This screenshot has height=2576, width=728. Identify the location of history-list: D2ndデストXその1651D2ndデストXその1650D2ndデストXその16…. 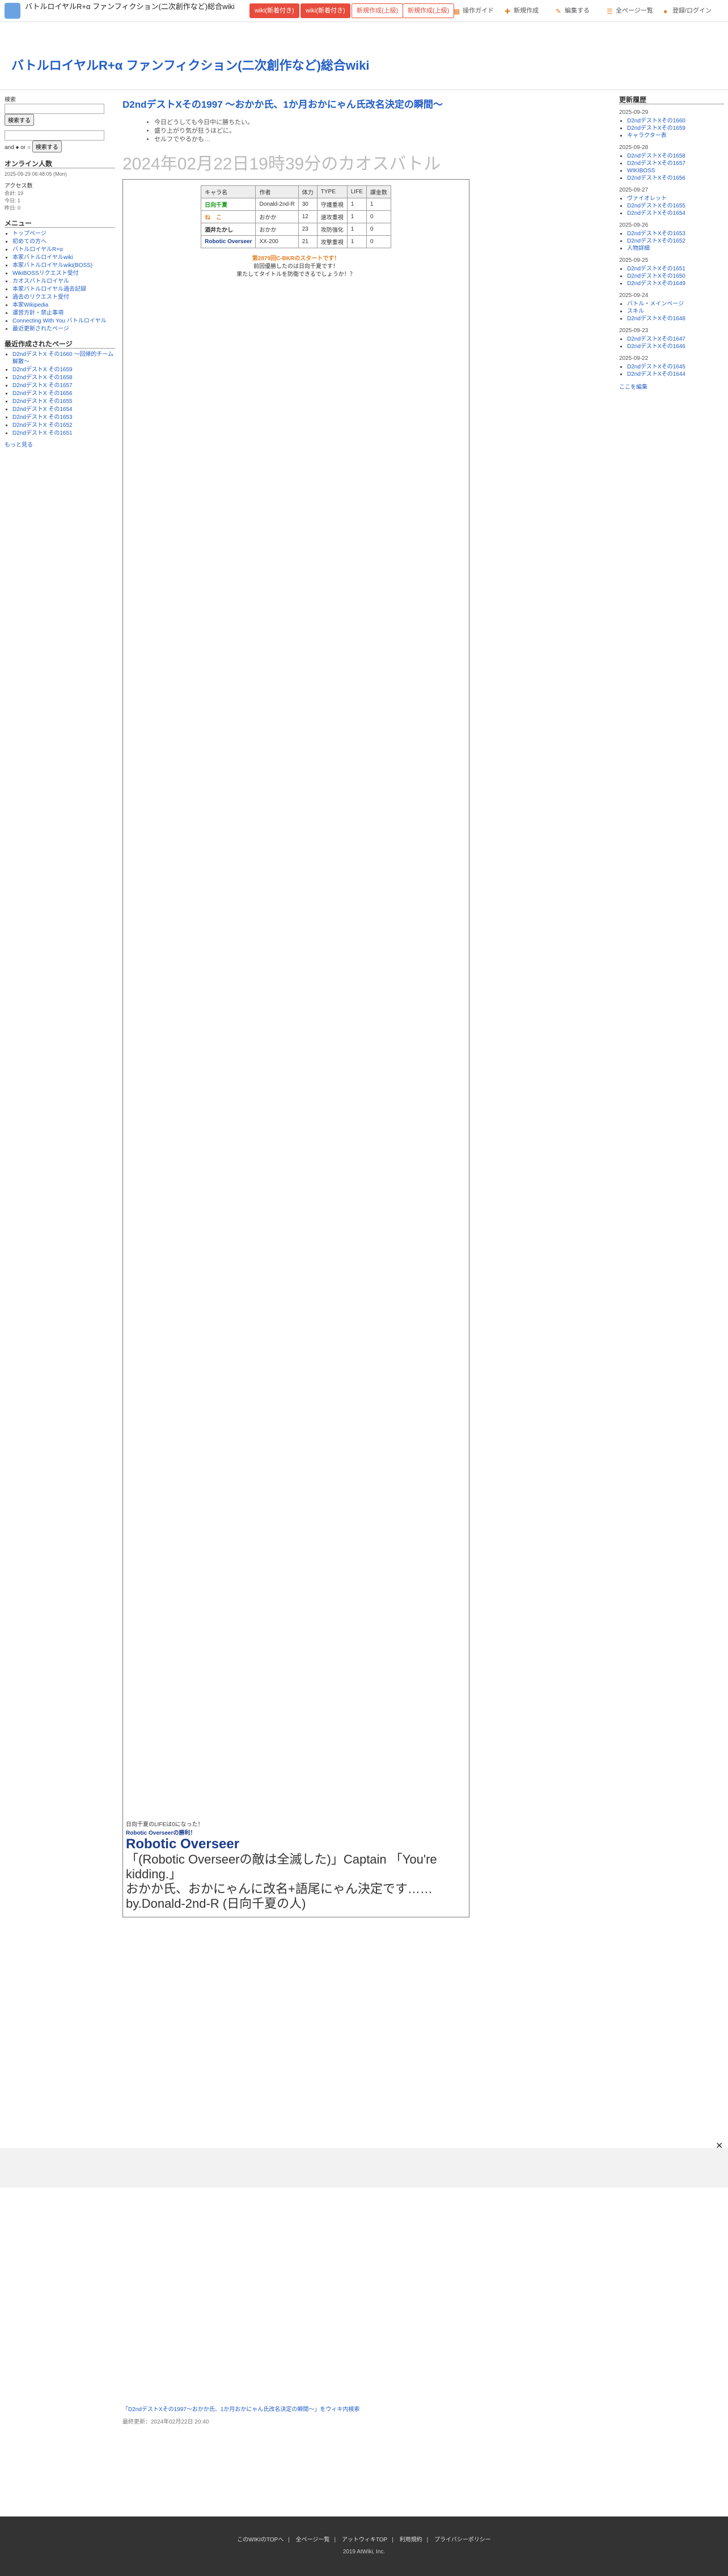
(671, 276).